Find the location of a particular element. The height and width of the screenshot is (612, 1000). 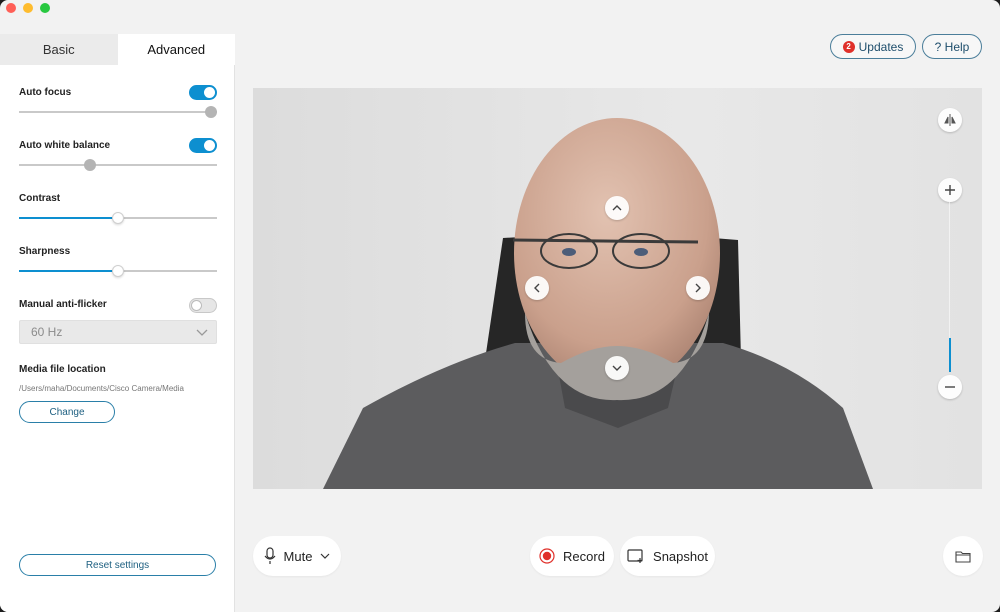

flicker-frequency-select: 60 Hz is located at coordinates (118, 332).